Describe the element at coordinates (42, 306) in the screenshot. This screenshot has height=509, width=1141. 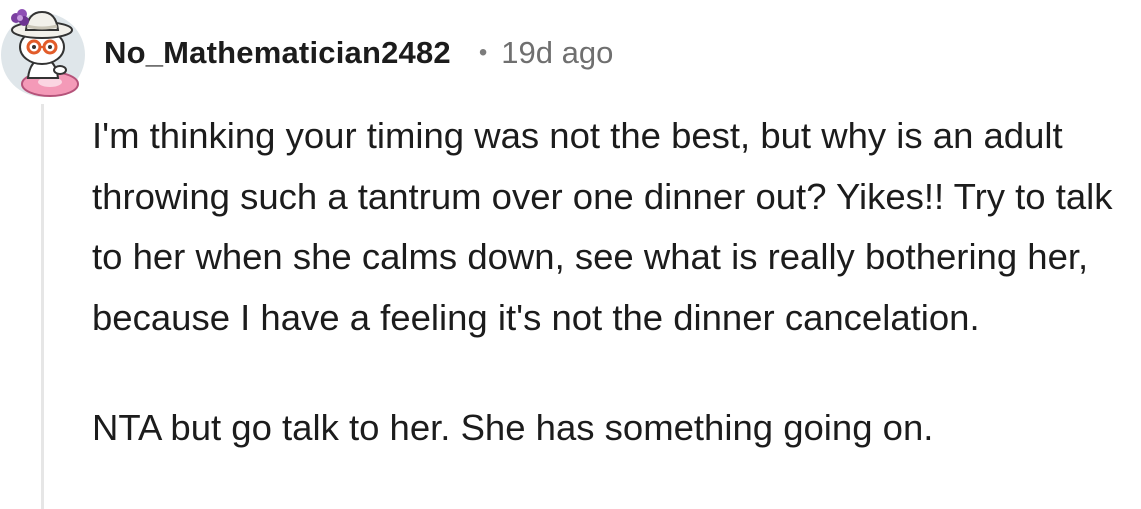
I see `thread-collapse-line` at that location.